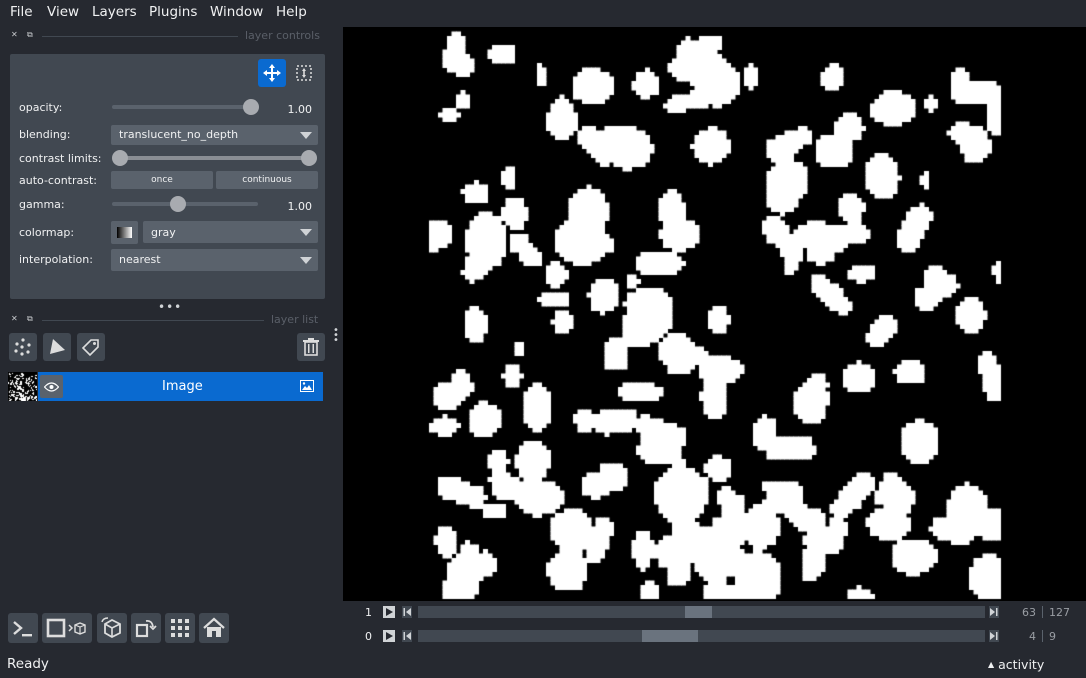  What do you see at coordinates (1052, 636) in the screenshot?
I see `dim-max-value: 9` at bounding box center [1052, 636].